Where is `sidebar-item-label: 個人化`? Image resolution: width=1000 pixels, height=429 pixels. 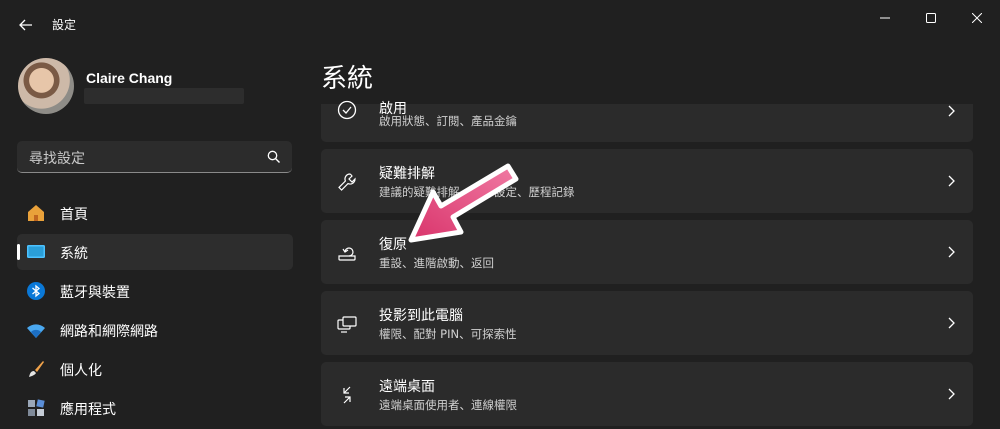
sidebar-item-label: 個人化 is located at coordinates (81, 371).